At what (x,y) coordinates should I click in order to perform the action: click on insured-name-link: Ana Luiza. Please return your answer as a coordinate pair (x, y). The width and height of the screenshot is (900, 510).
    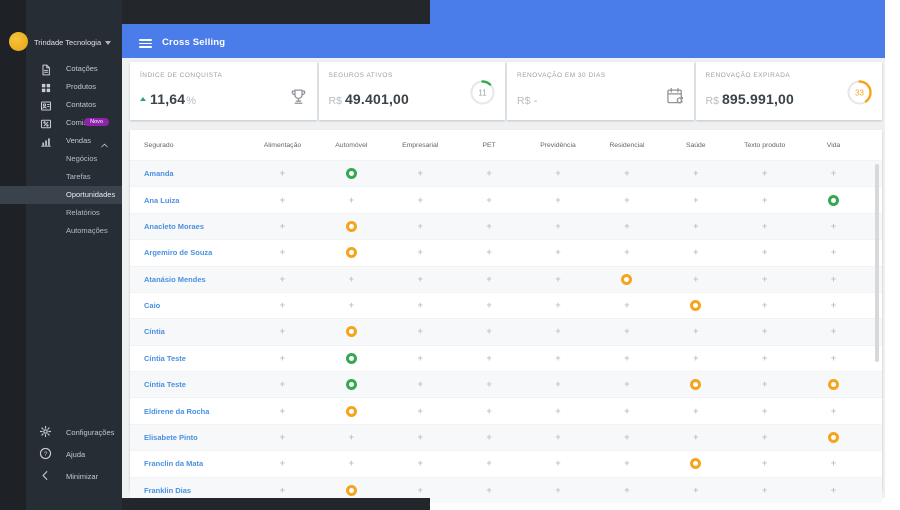
    Looking at the image, I should click on (189, 200).